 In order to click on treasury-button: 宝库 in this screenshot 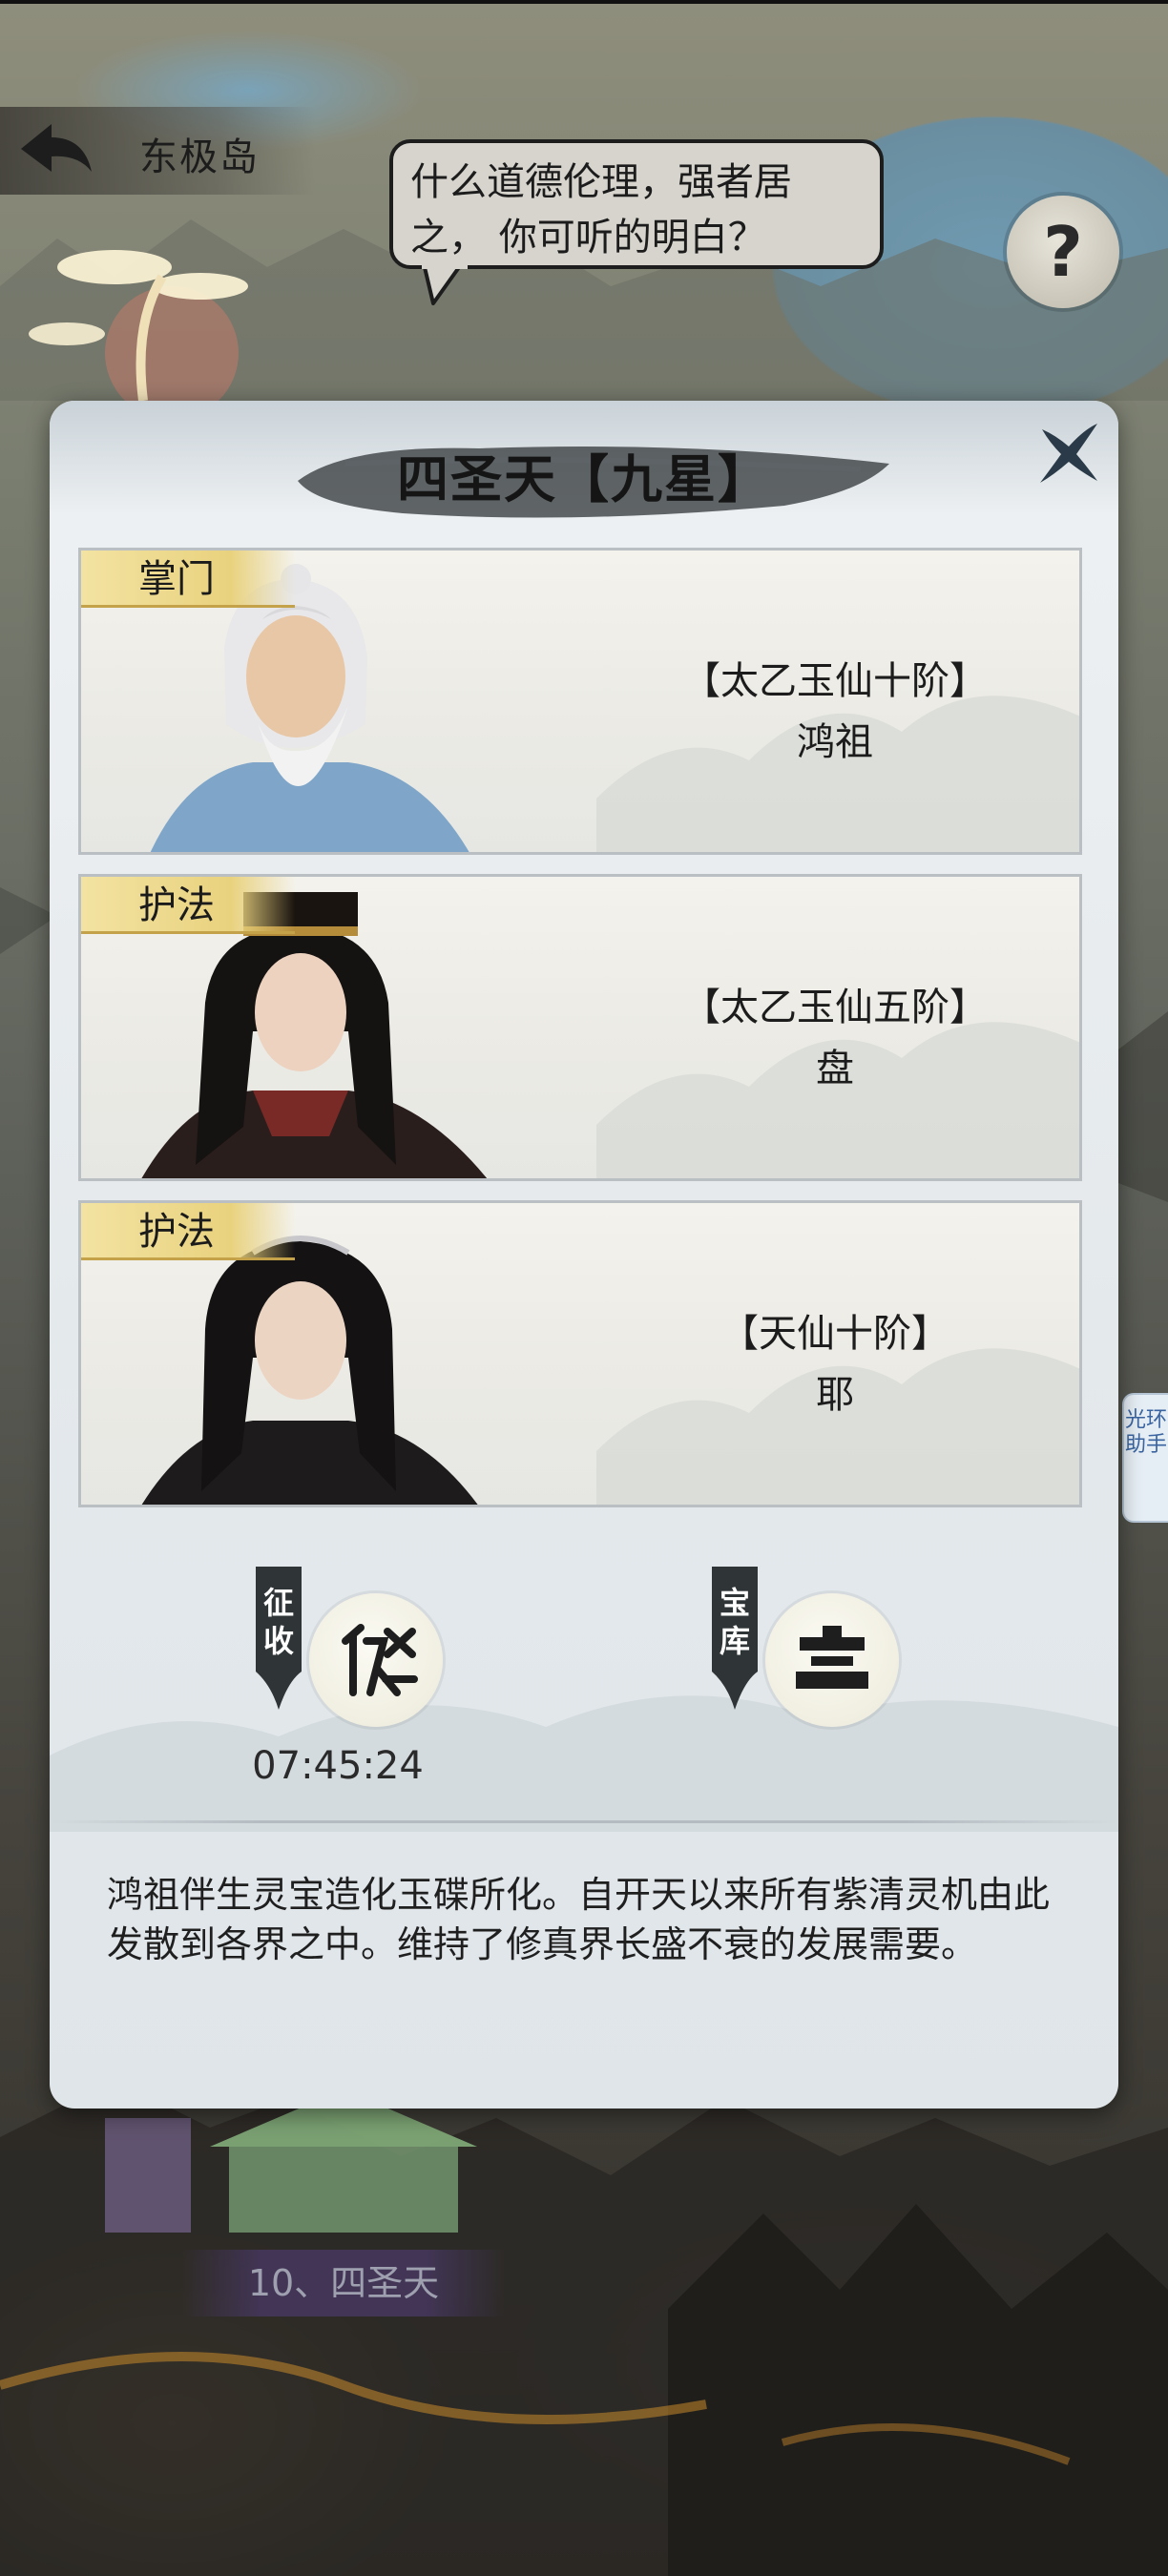, I will do `click(811, 1662)`.